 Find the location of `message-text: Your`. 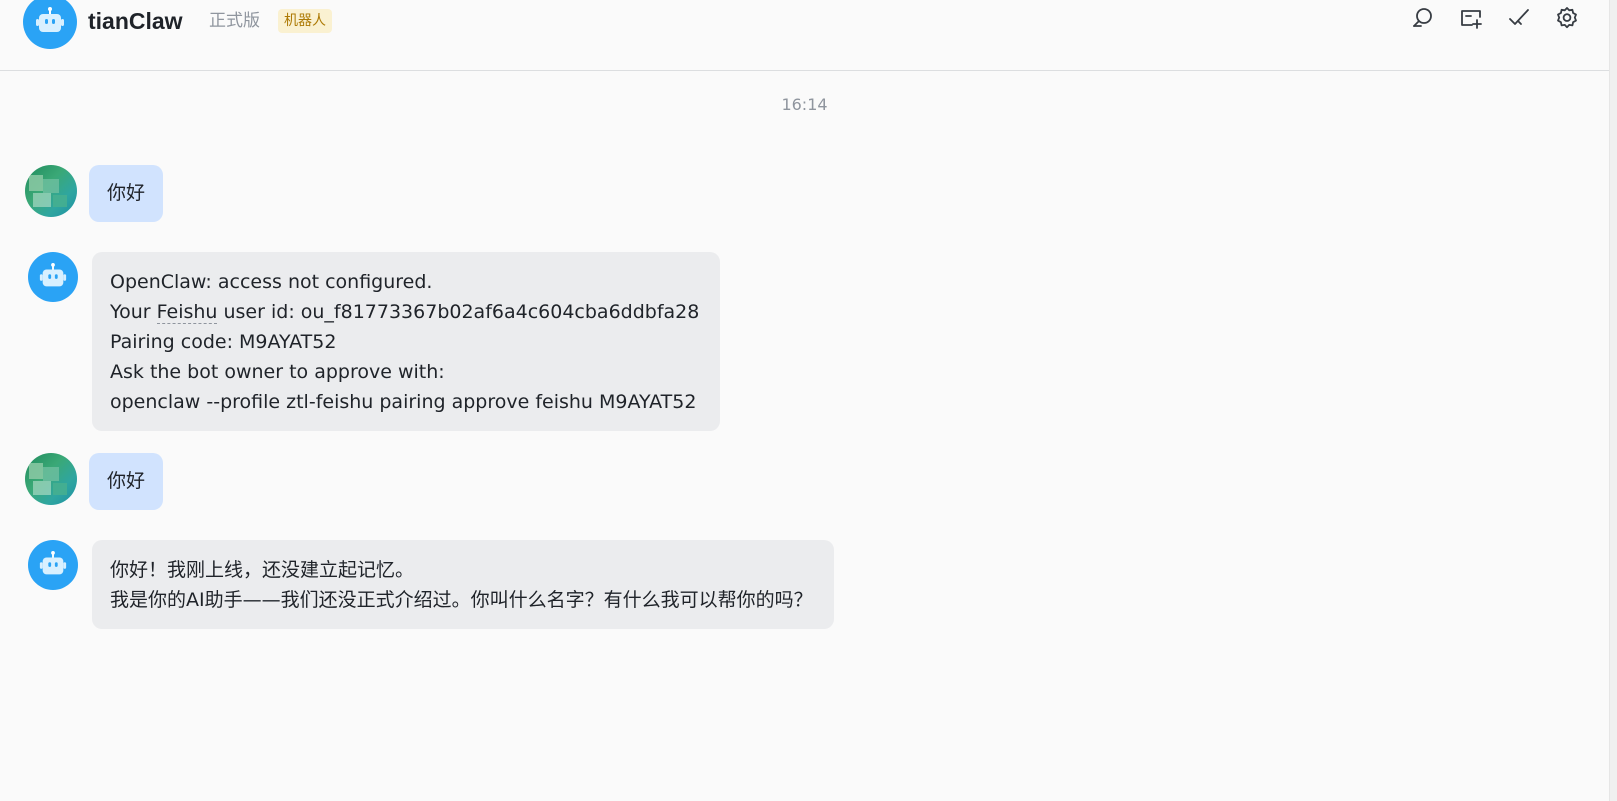

message-text: Your is located at coordinates (133, 312).